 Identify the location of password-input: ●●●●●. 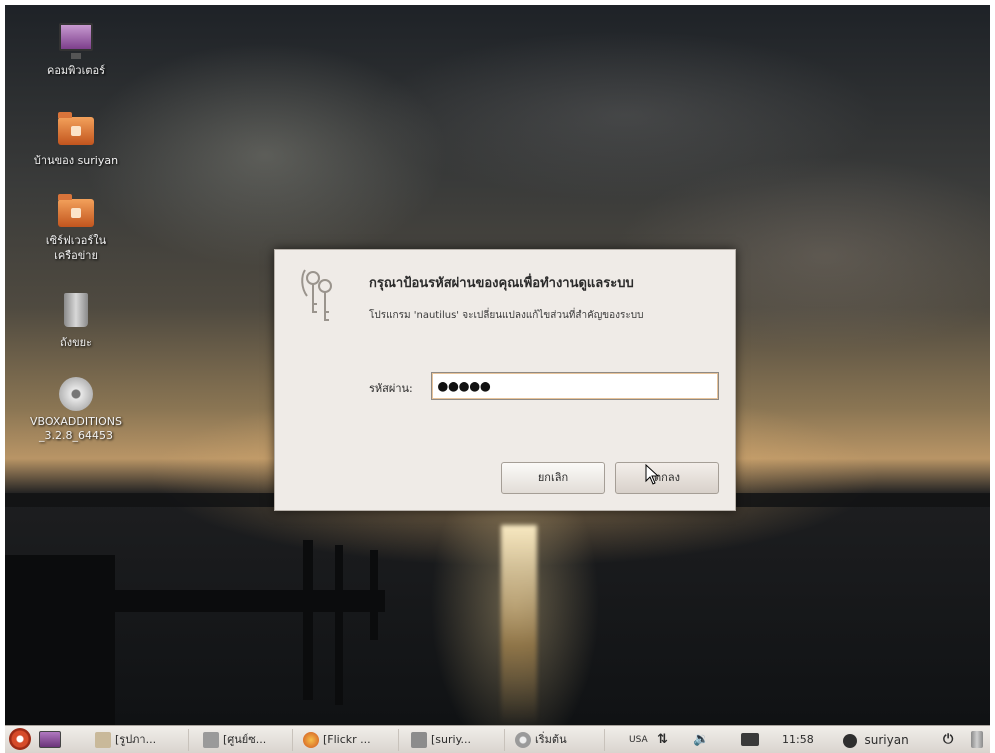
(575, 386).